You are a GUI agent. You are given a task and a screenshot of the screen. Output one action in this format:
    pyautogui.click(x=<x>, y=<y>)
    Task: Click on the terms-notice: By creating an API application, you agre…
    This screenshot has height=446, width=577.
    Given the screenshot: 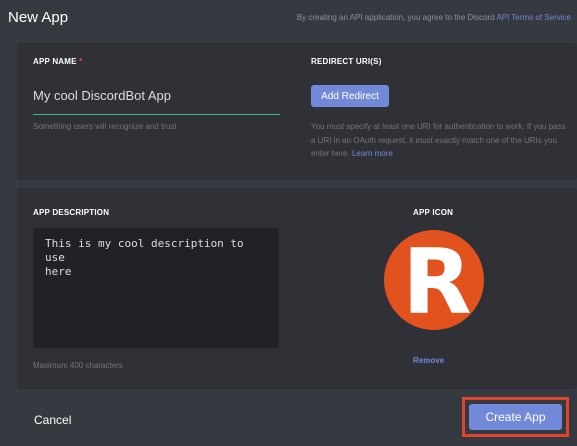 What is the action you would take?
    pyautogui.click(x=434, y=17)
    